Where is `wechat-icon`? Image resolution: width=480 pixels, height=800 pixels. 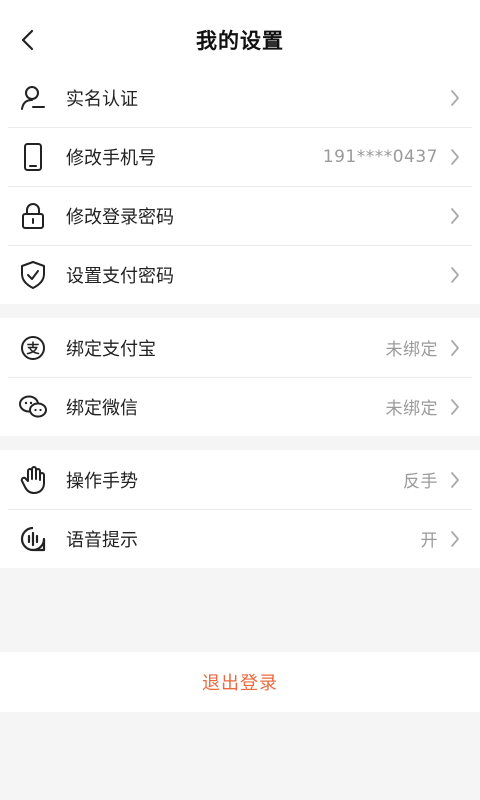 wechat-icon is located at coordinates (33, 407).